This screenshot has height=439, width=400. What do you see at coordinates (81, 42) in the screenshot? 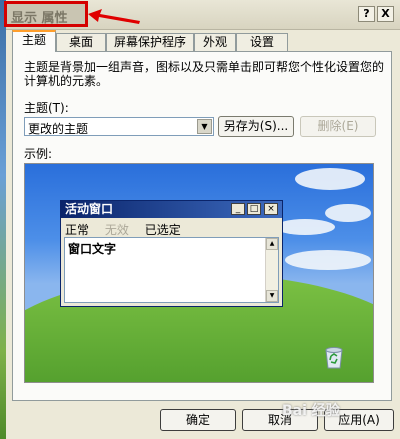
I see `tab-desktop: 桌面` at bounding box center [81, 42].